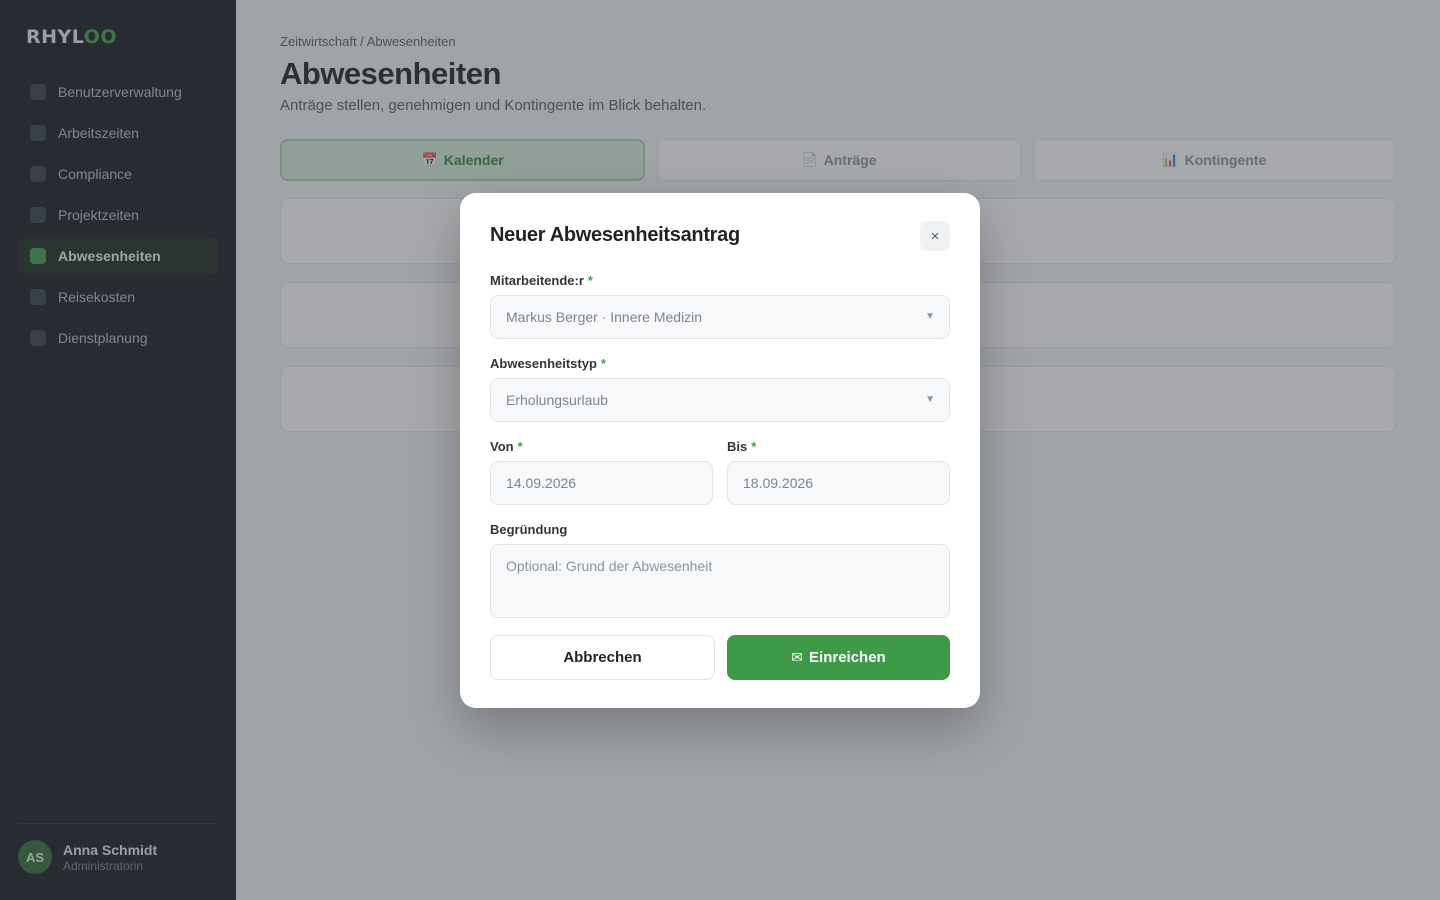 The image size is (1440, 900). What do you see at coordinates (502, 446) in the screenshot?
I see `from-date-label-text: Von` at bounding box center [502, 446].